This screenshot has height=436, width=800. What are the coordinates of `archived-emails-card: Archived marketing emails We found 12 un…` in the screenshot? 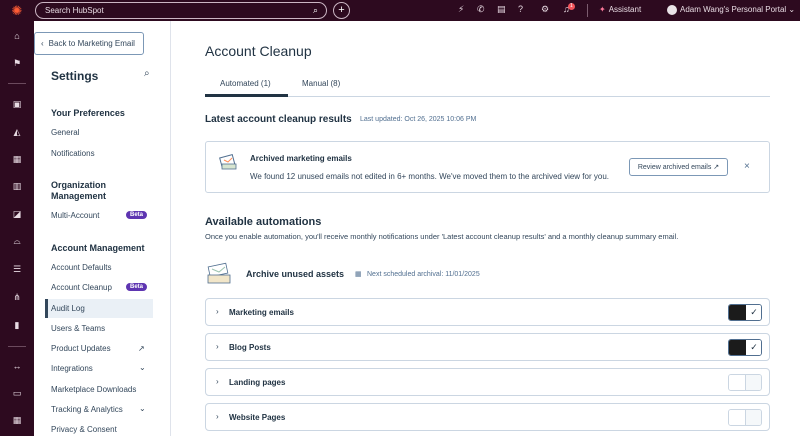 It's located at (487, 167).